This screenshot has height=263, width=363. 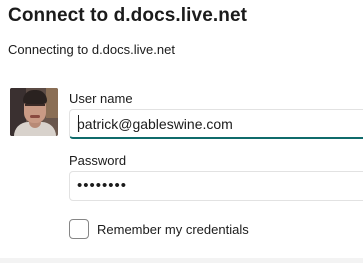 I want to click on remember-credentials-label: Remember my credentials, so click(x=173, y=229).